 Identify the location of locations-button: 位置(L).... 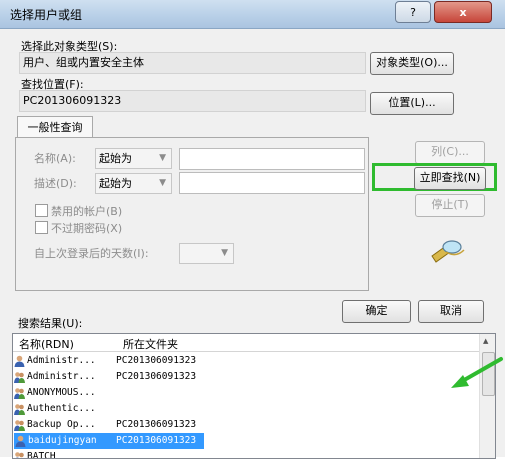
(412, 103).